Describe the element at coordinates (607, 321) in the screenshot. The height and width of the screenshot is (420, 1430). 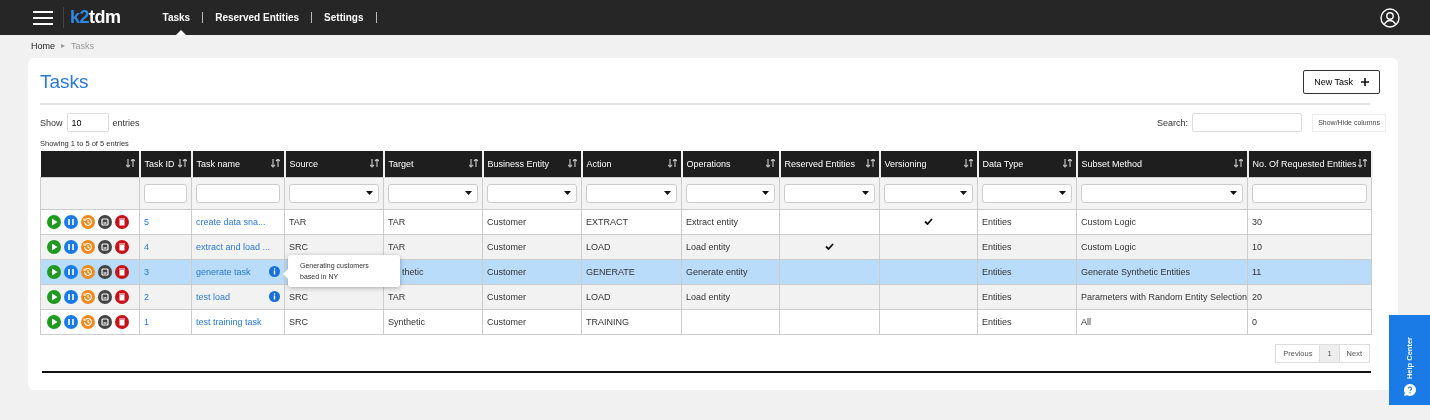
I see `table-cell: TRAINING` at that location.